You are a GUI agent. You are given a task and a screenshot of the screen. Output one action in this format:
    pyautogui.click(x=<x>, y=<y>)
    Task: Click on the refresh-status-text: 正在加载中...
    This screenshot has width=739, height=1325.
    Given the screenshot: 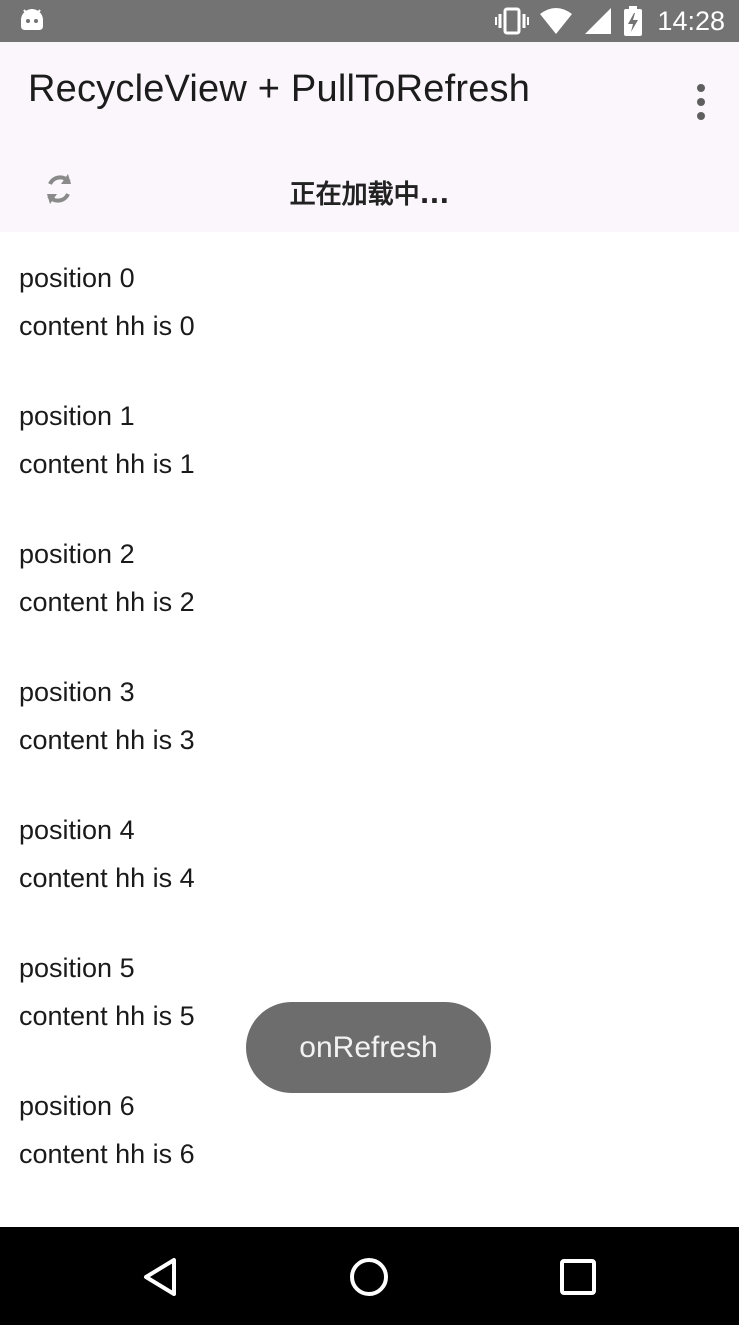 What is the action you would take?
    pyautogui.click(x=369, y=195)
    